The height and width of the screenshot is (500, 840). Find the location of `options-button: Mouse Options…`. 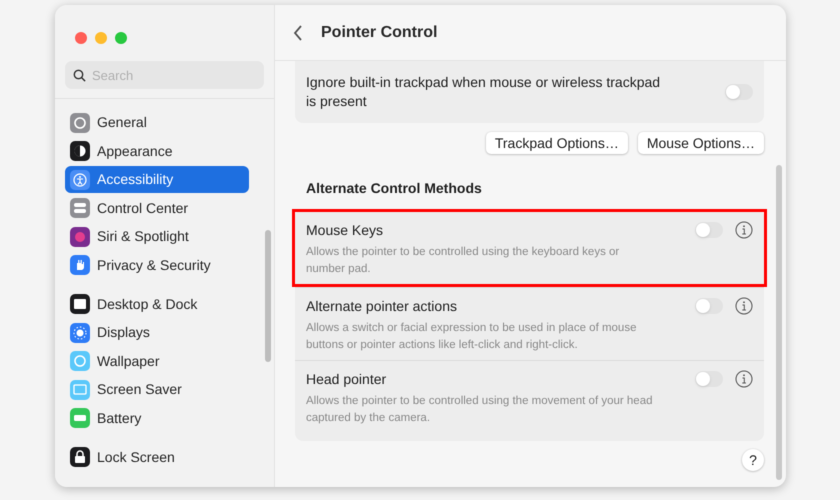

options-button: Mouse Options… is located at coordinates (701, 143).